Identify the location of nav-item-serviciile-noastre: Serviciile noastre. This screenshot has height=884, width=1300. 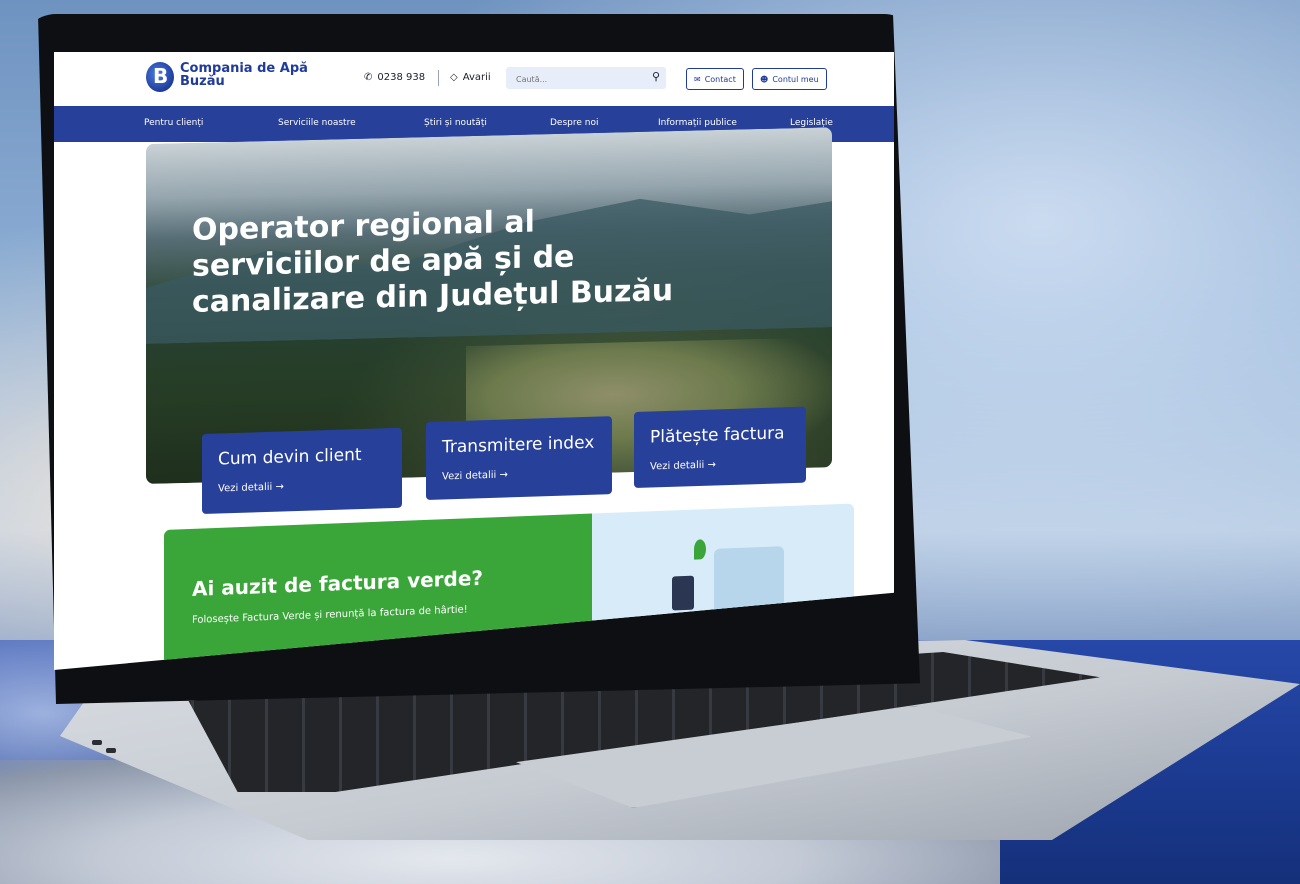
(317, 123).